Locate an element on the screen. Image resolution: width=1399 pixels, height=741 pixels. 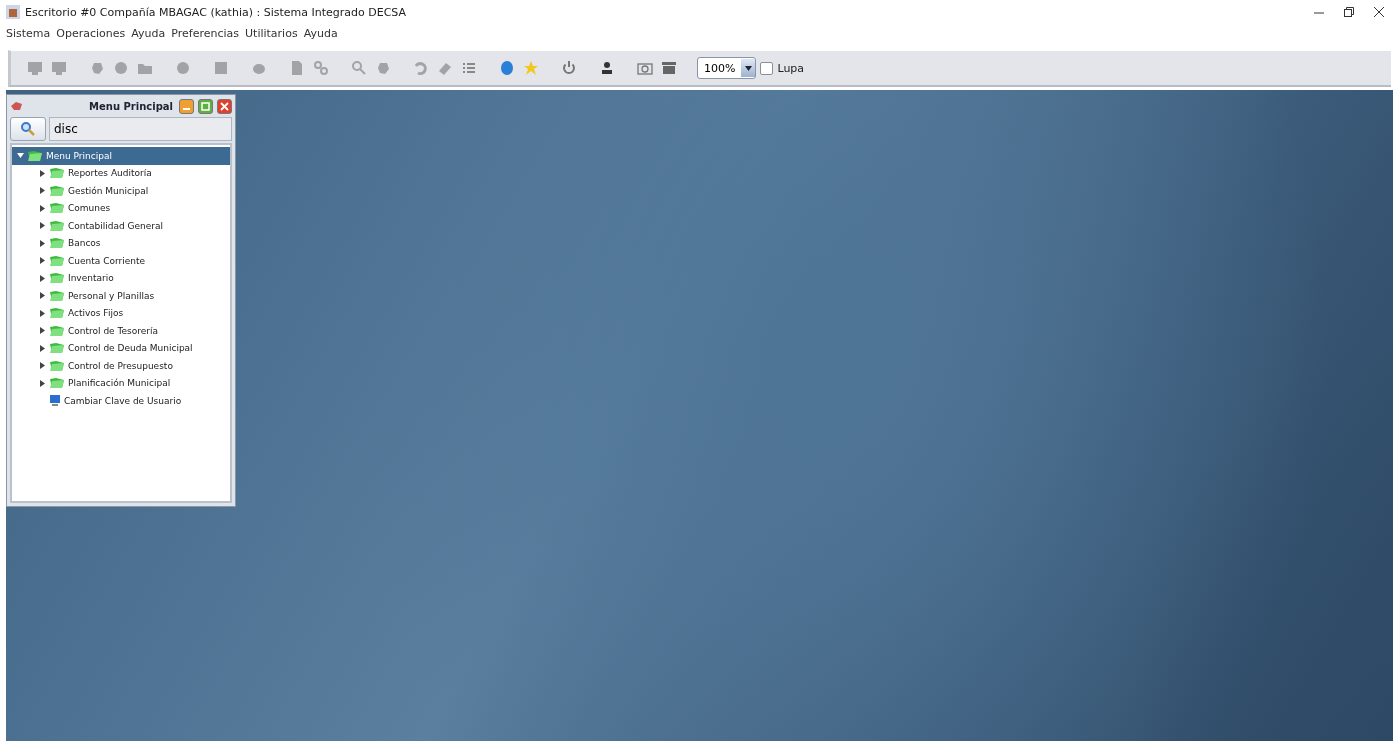
tree-item: Personal y Planillas is located at coordinates (121, 296).